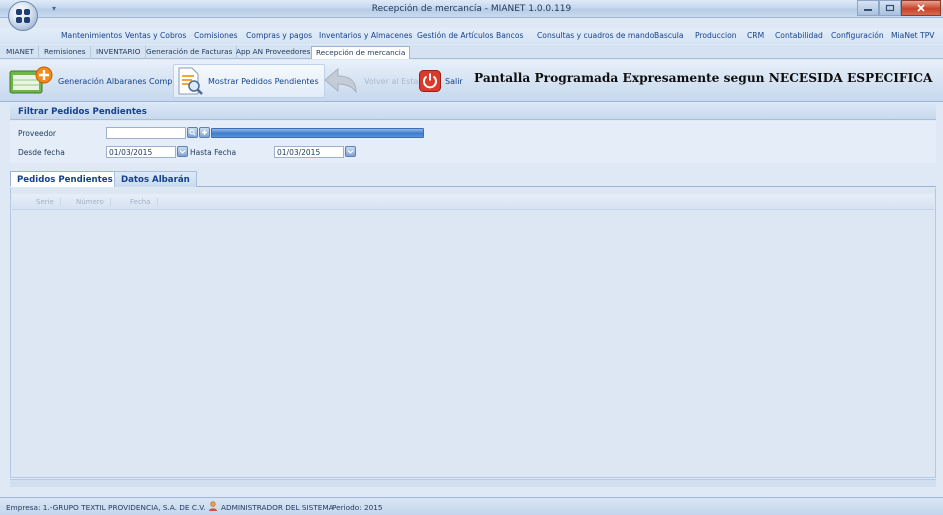 This screenshot has width=943, height=515. What do you see at coordinates (755, 35) in the screenshot?
I see `menu-crm: CRM` at bounding box center [755, 35].